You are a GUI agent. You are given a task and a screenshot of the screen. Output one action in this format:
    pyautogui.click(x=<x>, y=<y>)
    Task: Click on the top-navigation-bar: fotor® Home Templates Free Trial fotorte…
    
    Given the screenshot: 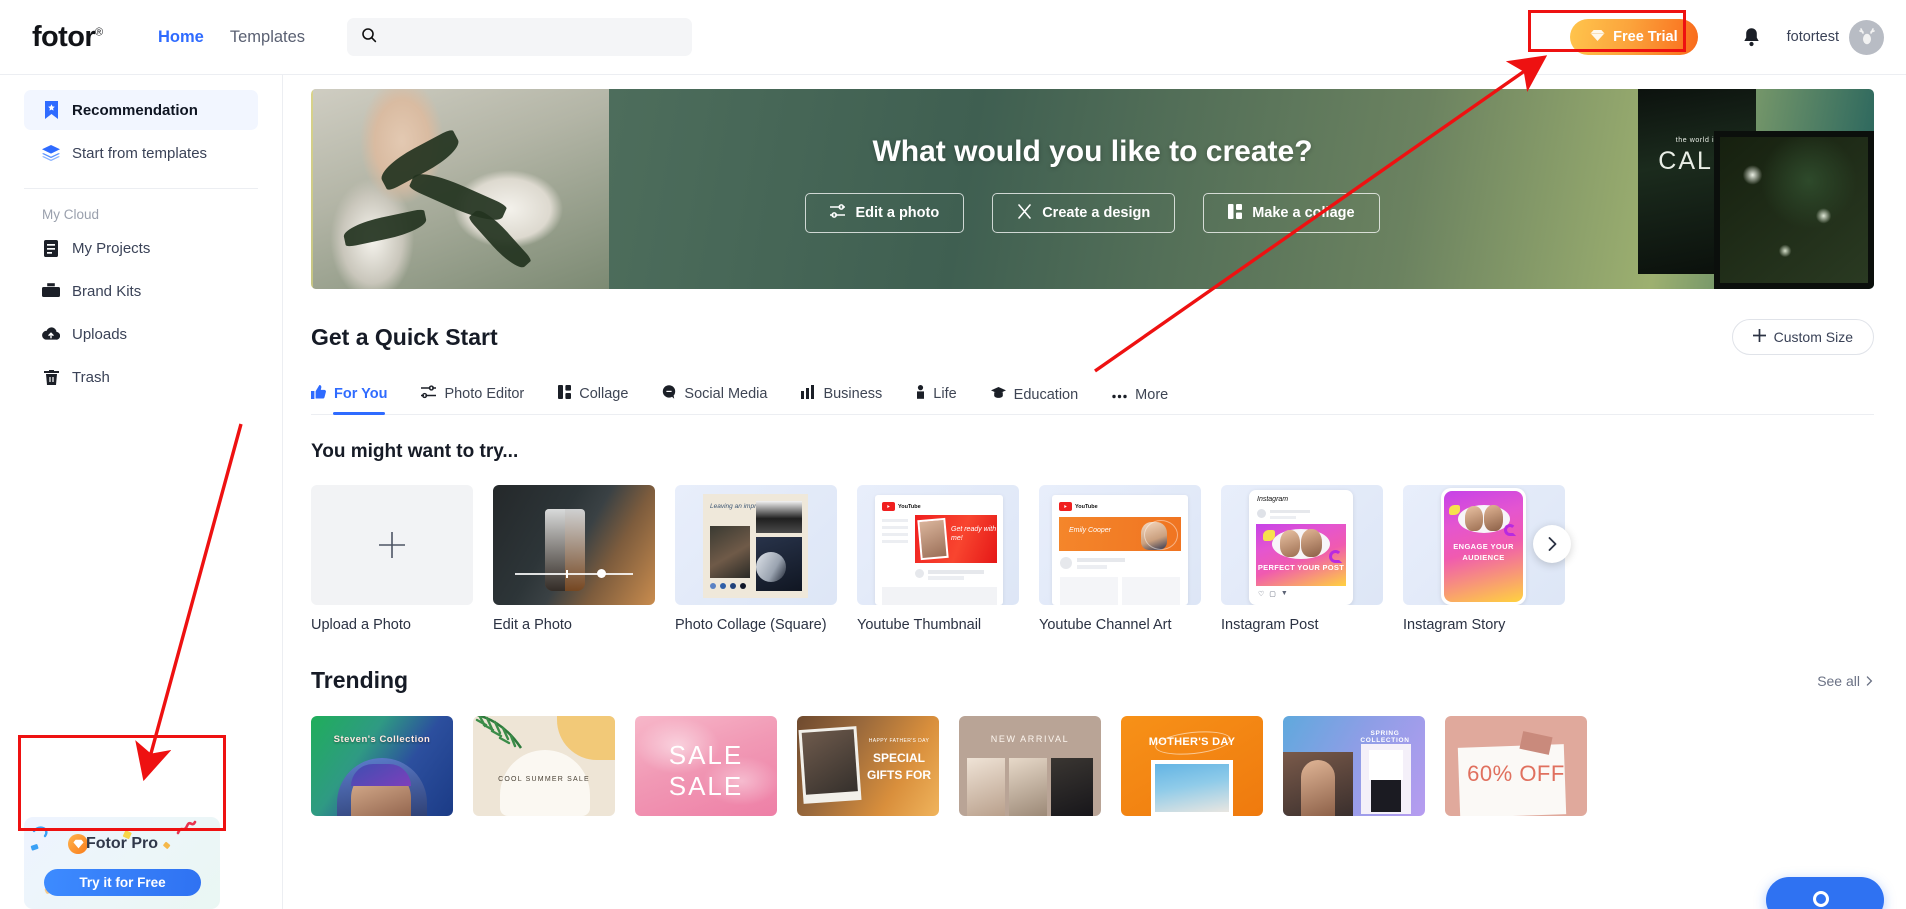 What is the action you would take?
    pyautogui.click(x=953, y=37)
    